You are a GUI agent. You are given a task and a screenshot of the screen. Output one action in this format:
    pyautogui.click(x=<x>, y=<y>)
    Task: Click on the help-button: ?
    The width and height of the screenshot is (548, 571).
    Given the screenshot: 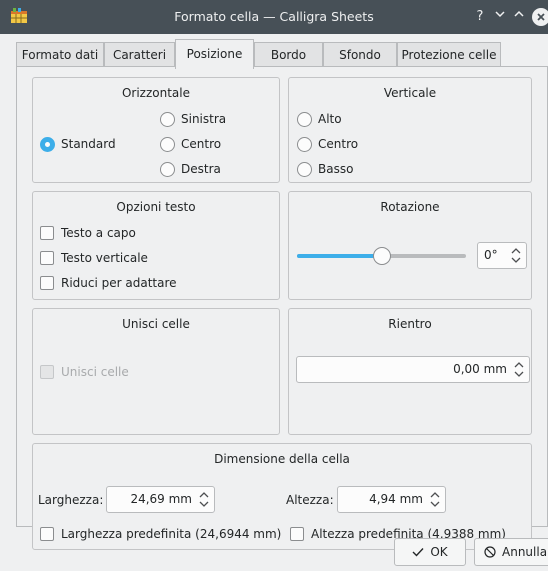 What is the action you would take?
    pyautogui.click(x=480, y=17)
    